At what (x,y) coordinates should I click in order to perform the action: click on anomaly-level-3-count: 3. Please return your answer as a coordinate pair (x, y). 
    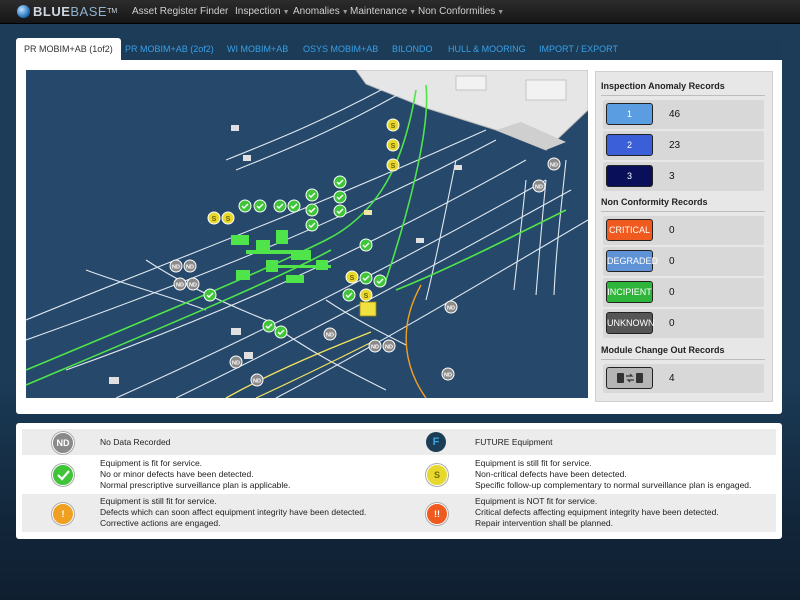
    Looking at the image, I should click on (672, 176).